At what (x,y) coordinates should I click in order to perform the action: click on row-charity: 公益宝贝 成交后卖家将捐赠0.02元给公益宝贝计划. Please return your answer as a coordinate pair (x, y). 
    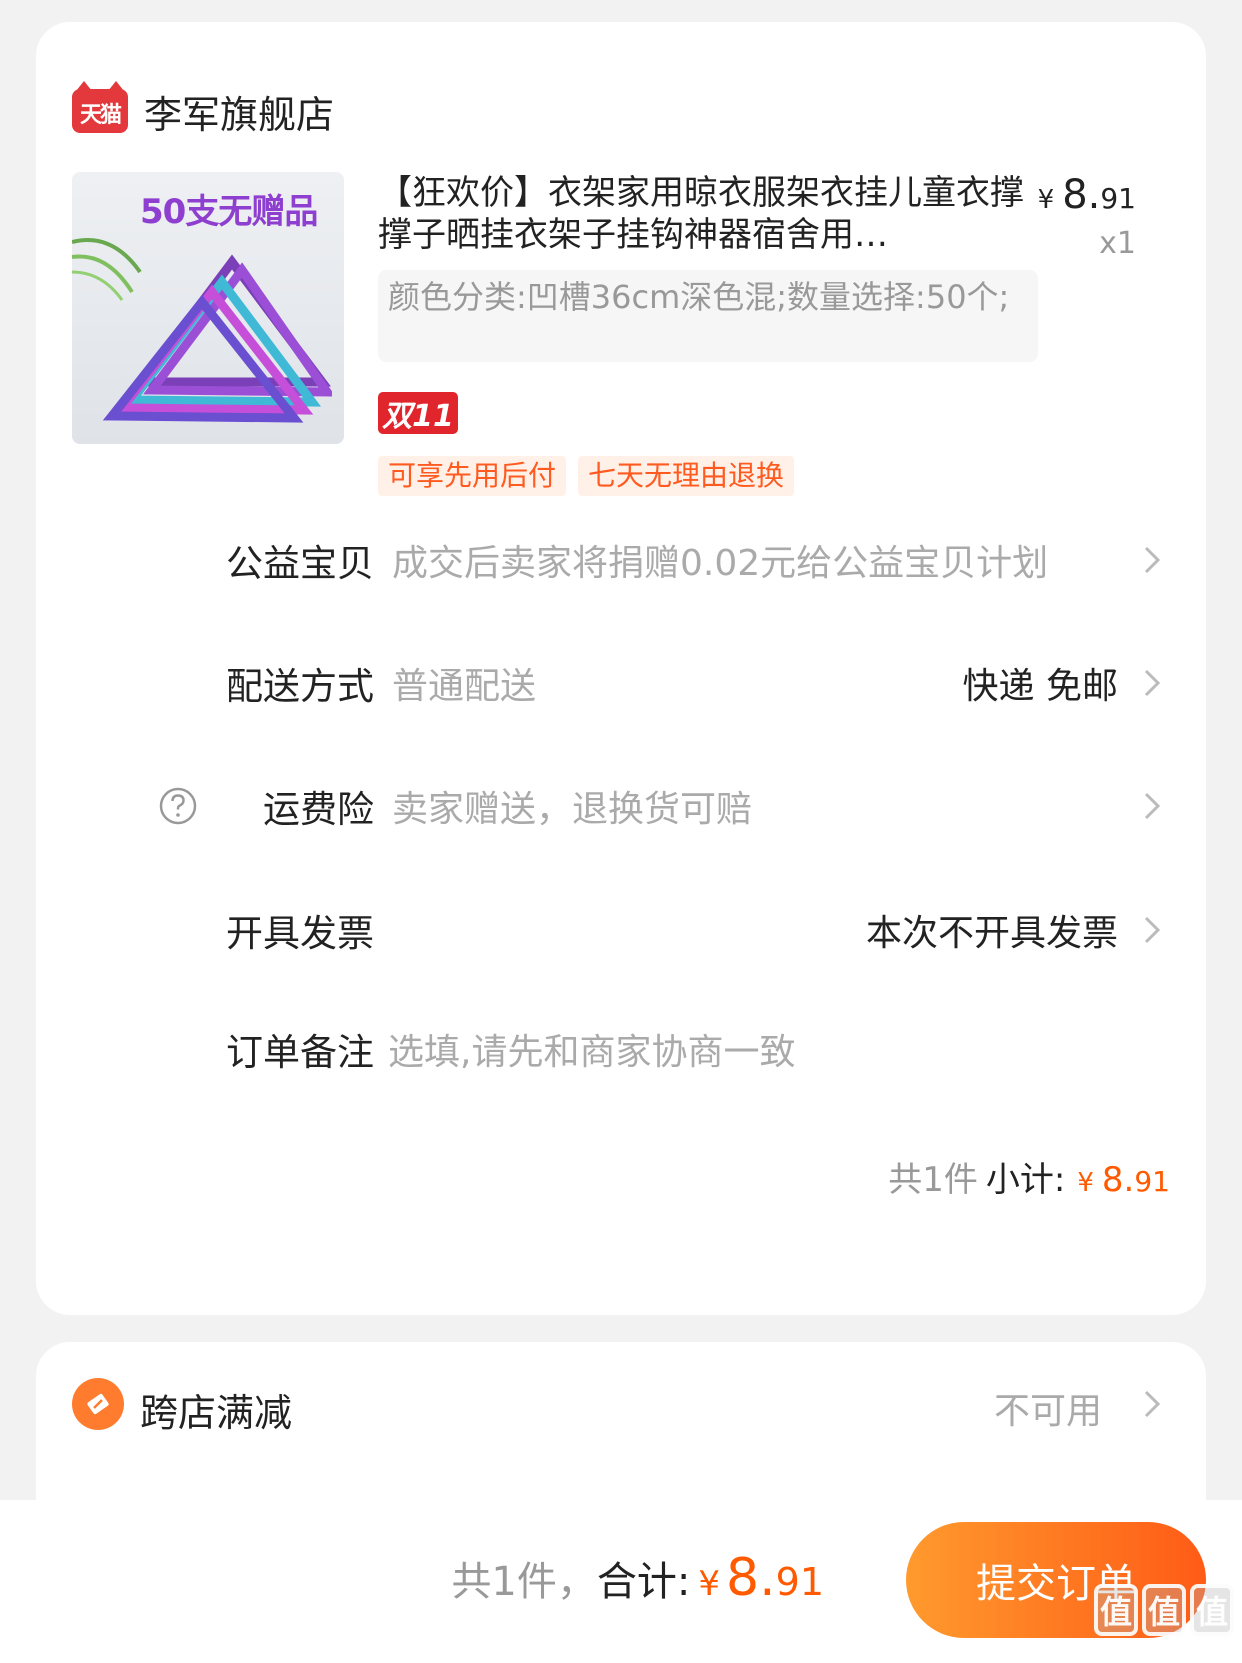
    Looking at the image, I should click on (621, 560).